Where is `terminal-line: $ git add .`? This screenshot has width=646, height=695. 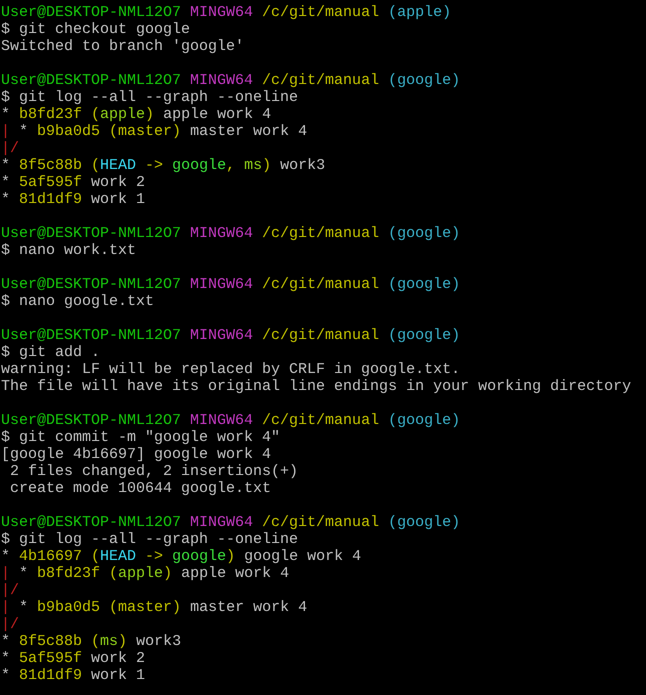 terminal-line: $ git add . is located at coordinates (50, 352).